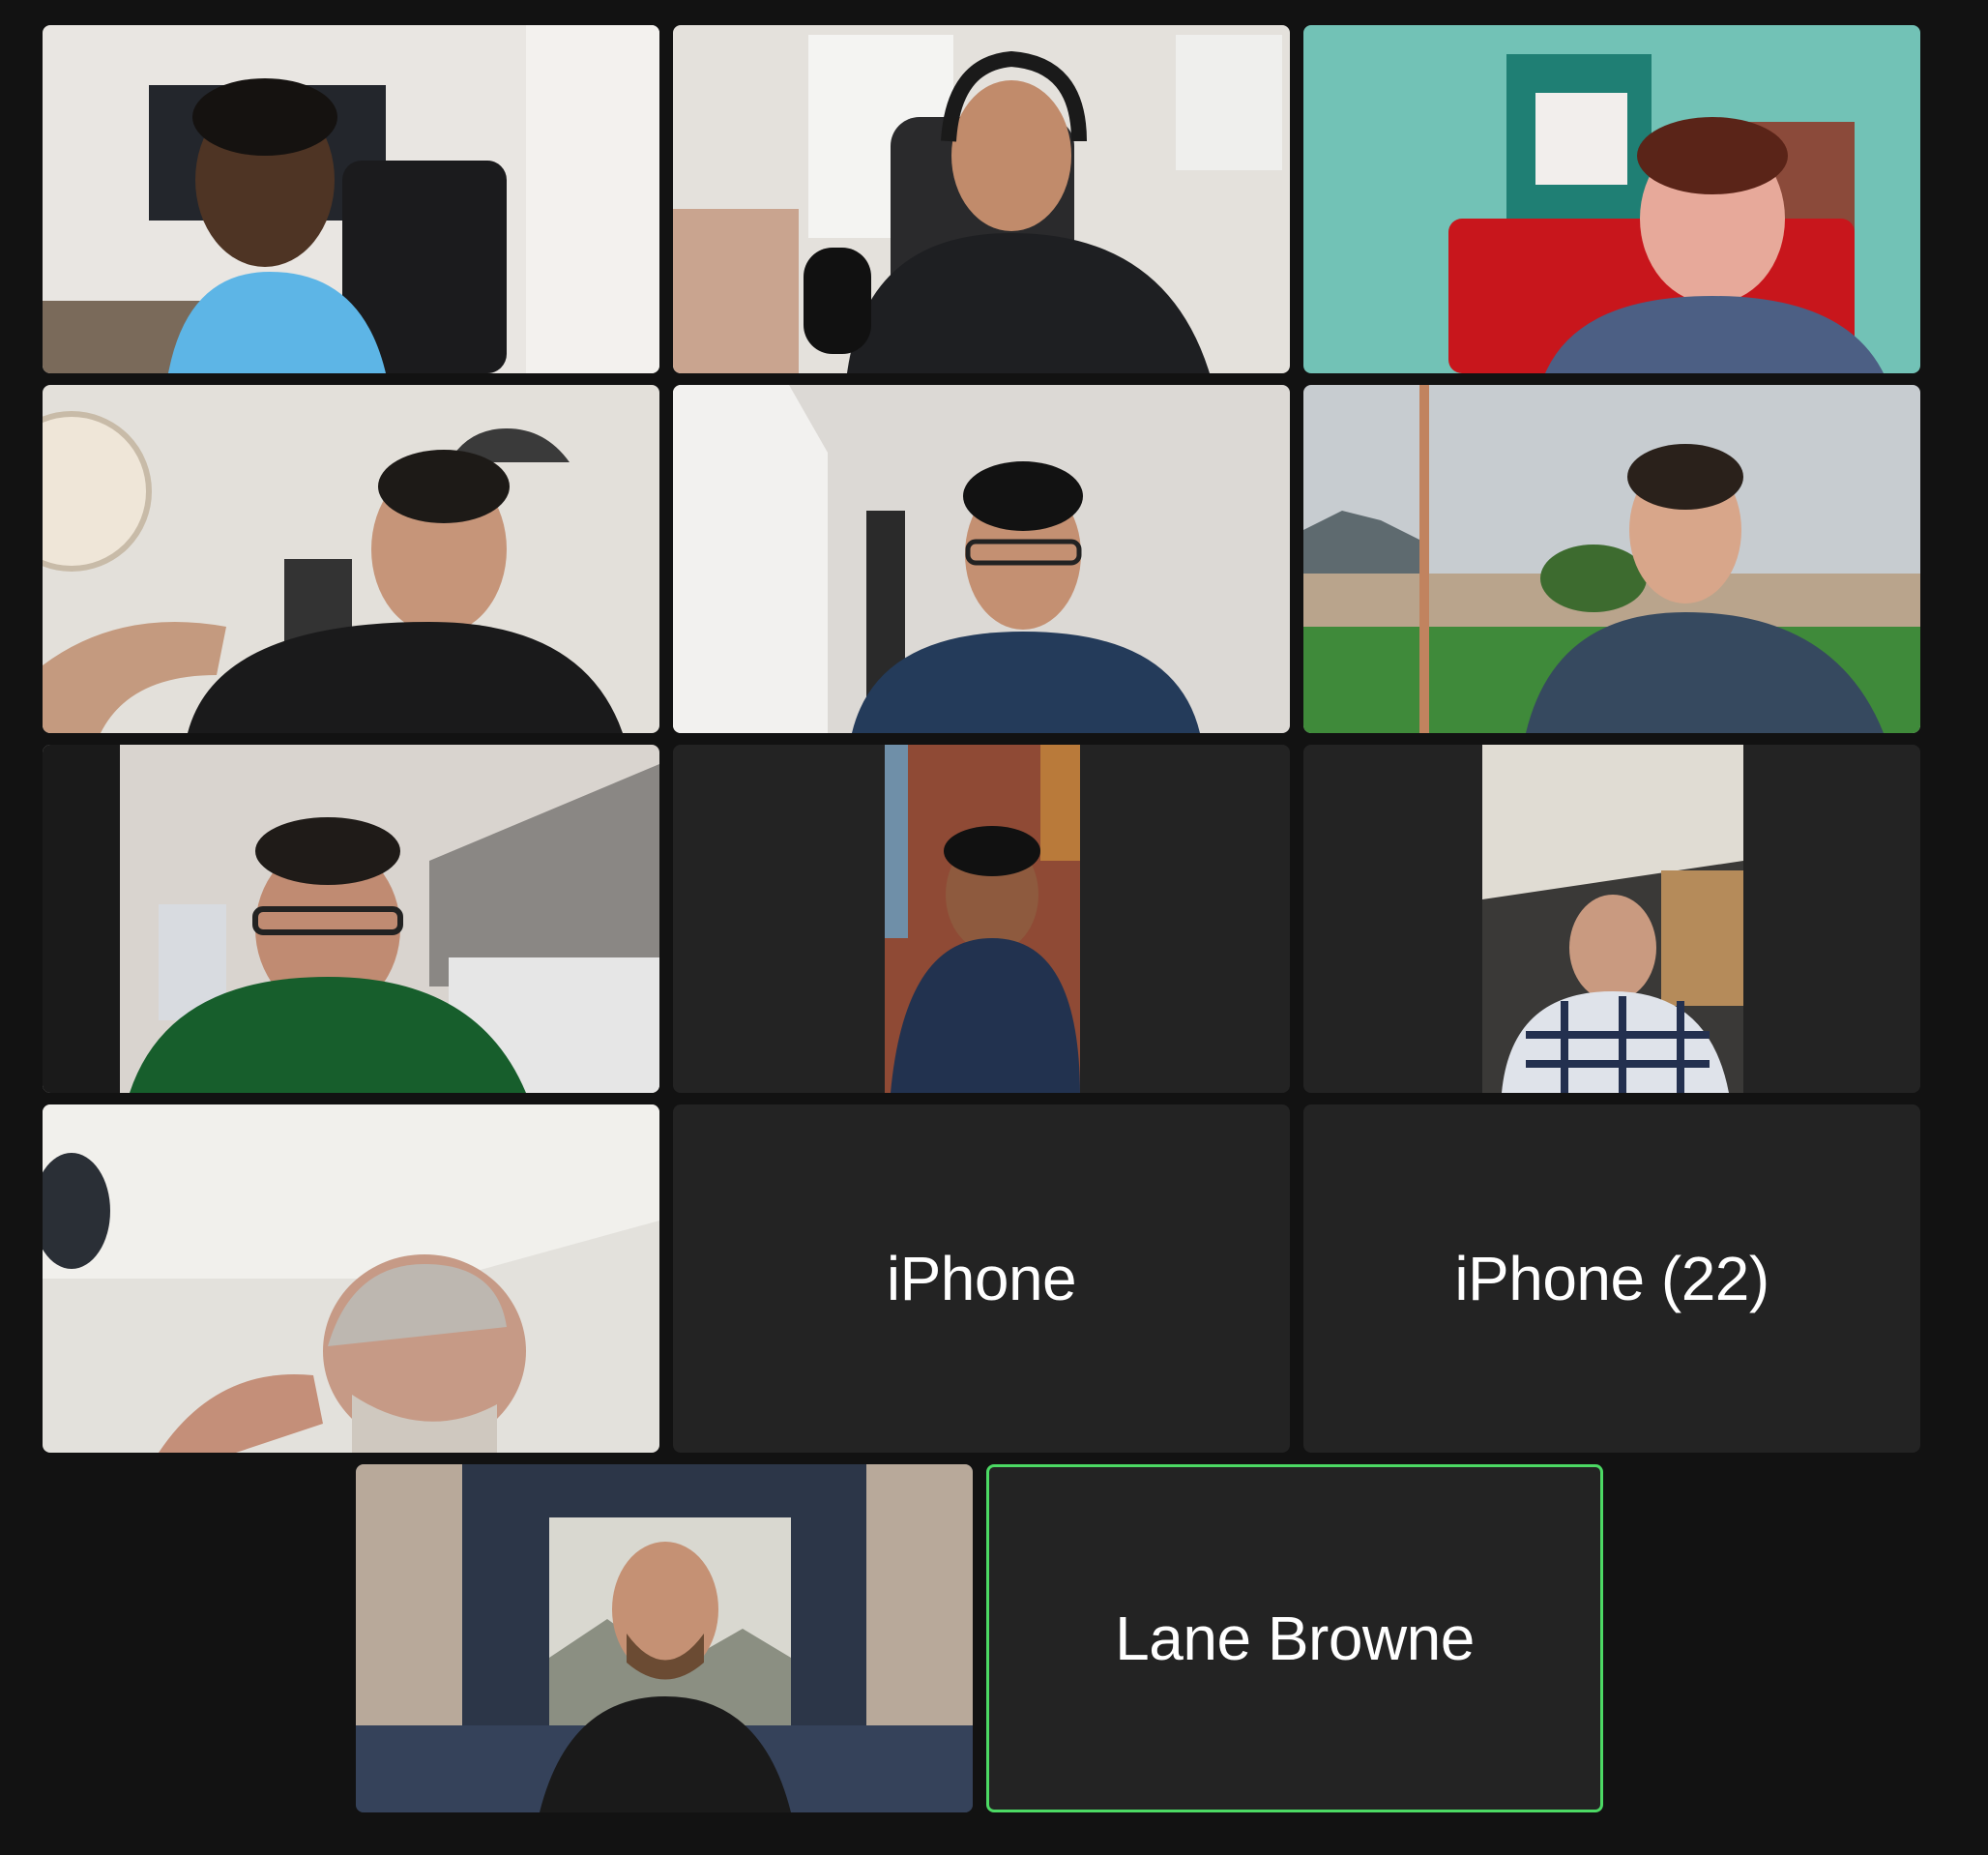 Image resolution: width=1988 pixels, height=1855 pixels. I want to click on participant-tile-11: iPhone, so click(981, 1278).